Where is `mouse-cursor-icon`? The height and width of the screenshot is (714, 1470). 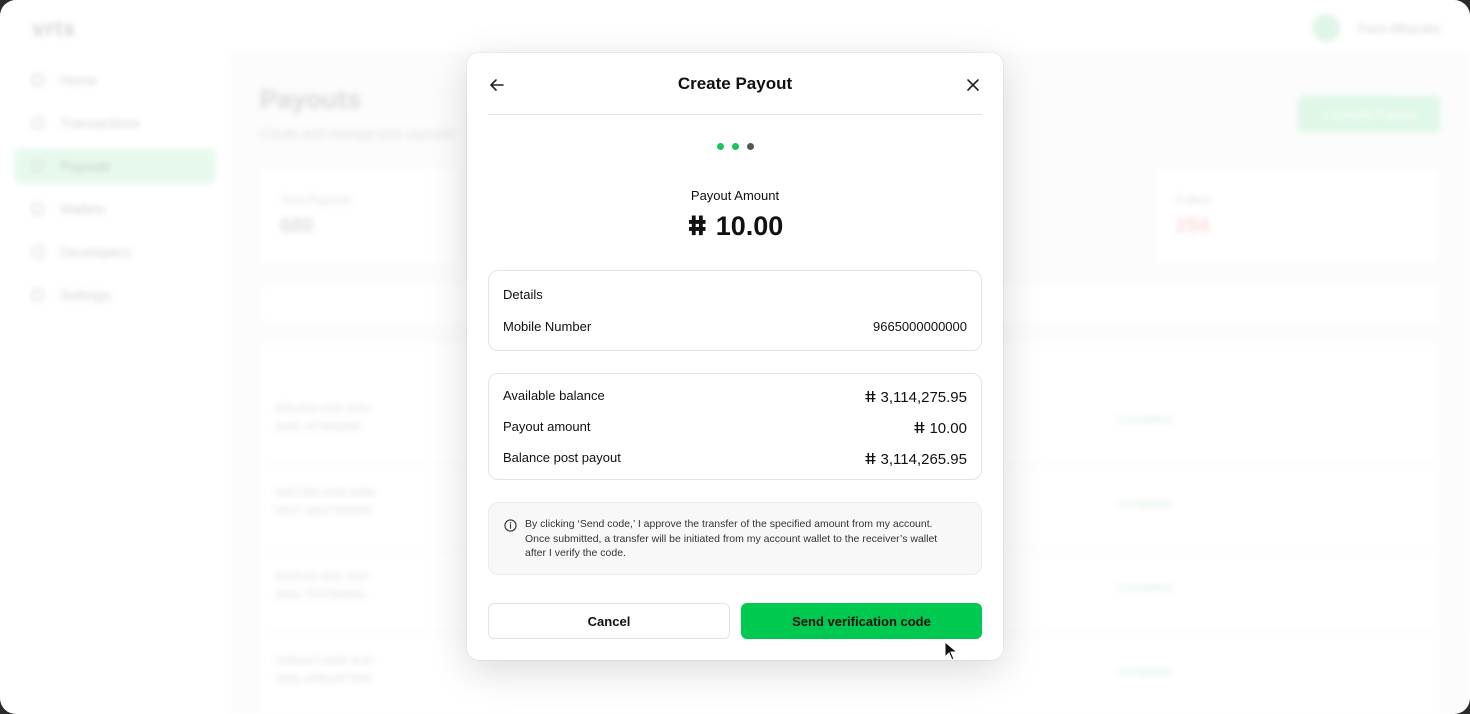 mouse-cursor-icon is located at coordinates (951, 651).